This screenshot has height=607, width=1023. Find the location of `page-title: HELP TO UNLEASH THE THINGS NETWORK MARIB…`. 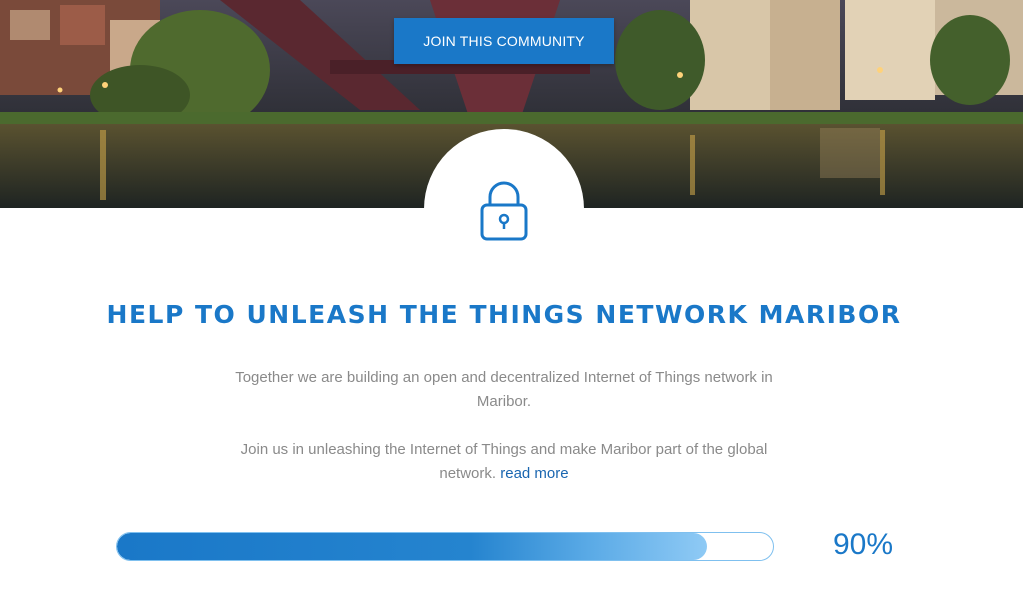

page-title: HELP TO UNLEASH THE THINGS NETWORK MARIB… is located at coordinates (504, 314).